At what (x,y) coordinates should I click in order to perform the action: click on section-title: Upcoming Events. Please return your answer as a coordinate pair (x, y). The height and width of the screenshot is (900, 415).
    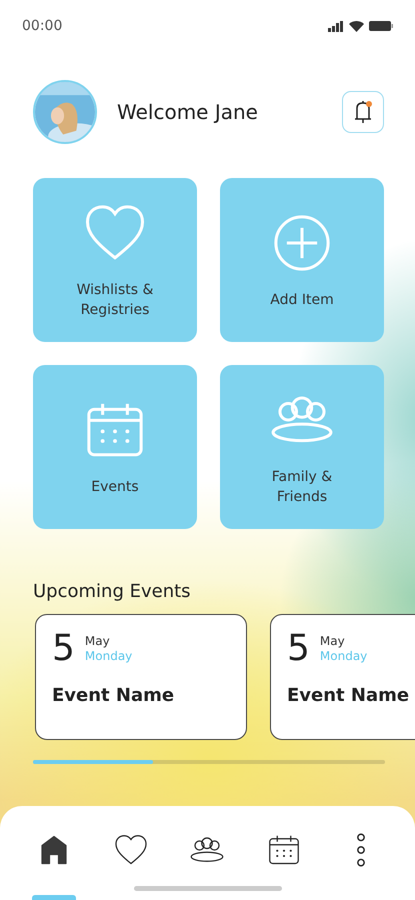
    Looking at the image, I should click on (112, 591).